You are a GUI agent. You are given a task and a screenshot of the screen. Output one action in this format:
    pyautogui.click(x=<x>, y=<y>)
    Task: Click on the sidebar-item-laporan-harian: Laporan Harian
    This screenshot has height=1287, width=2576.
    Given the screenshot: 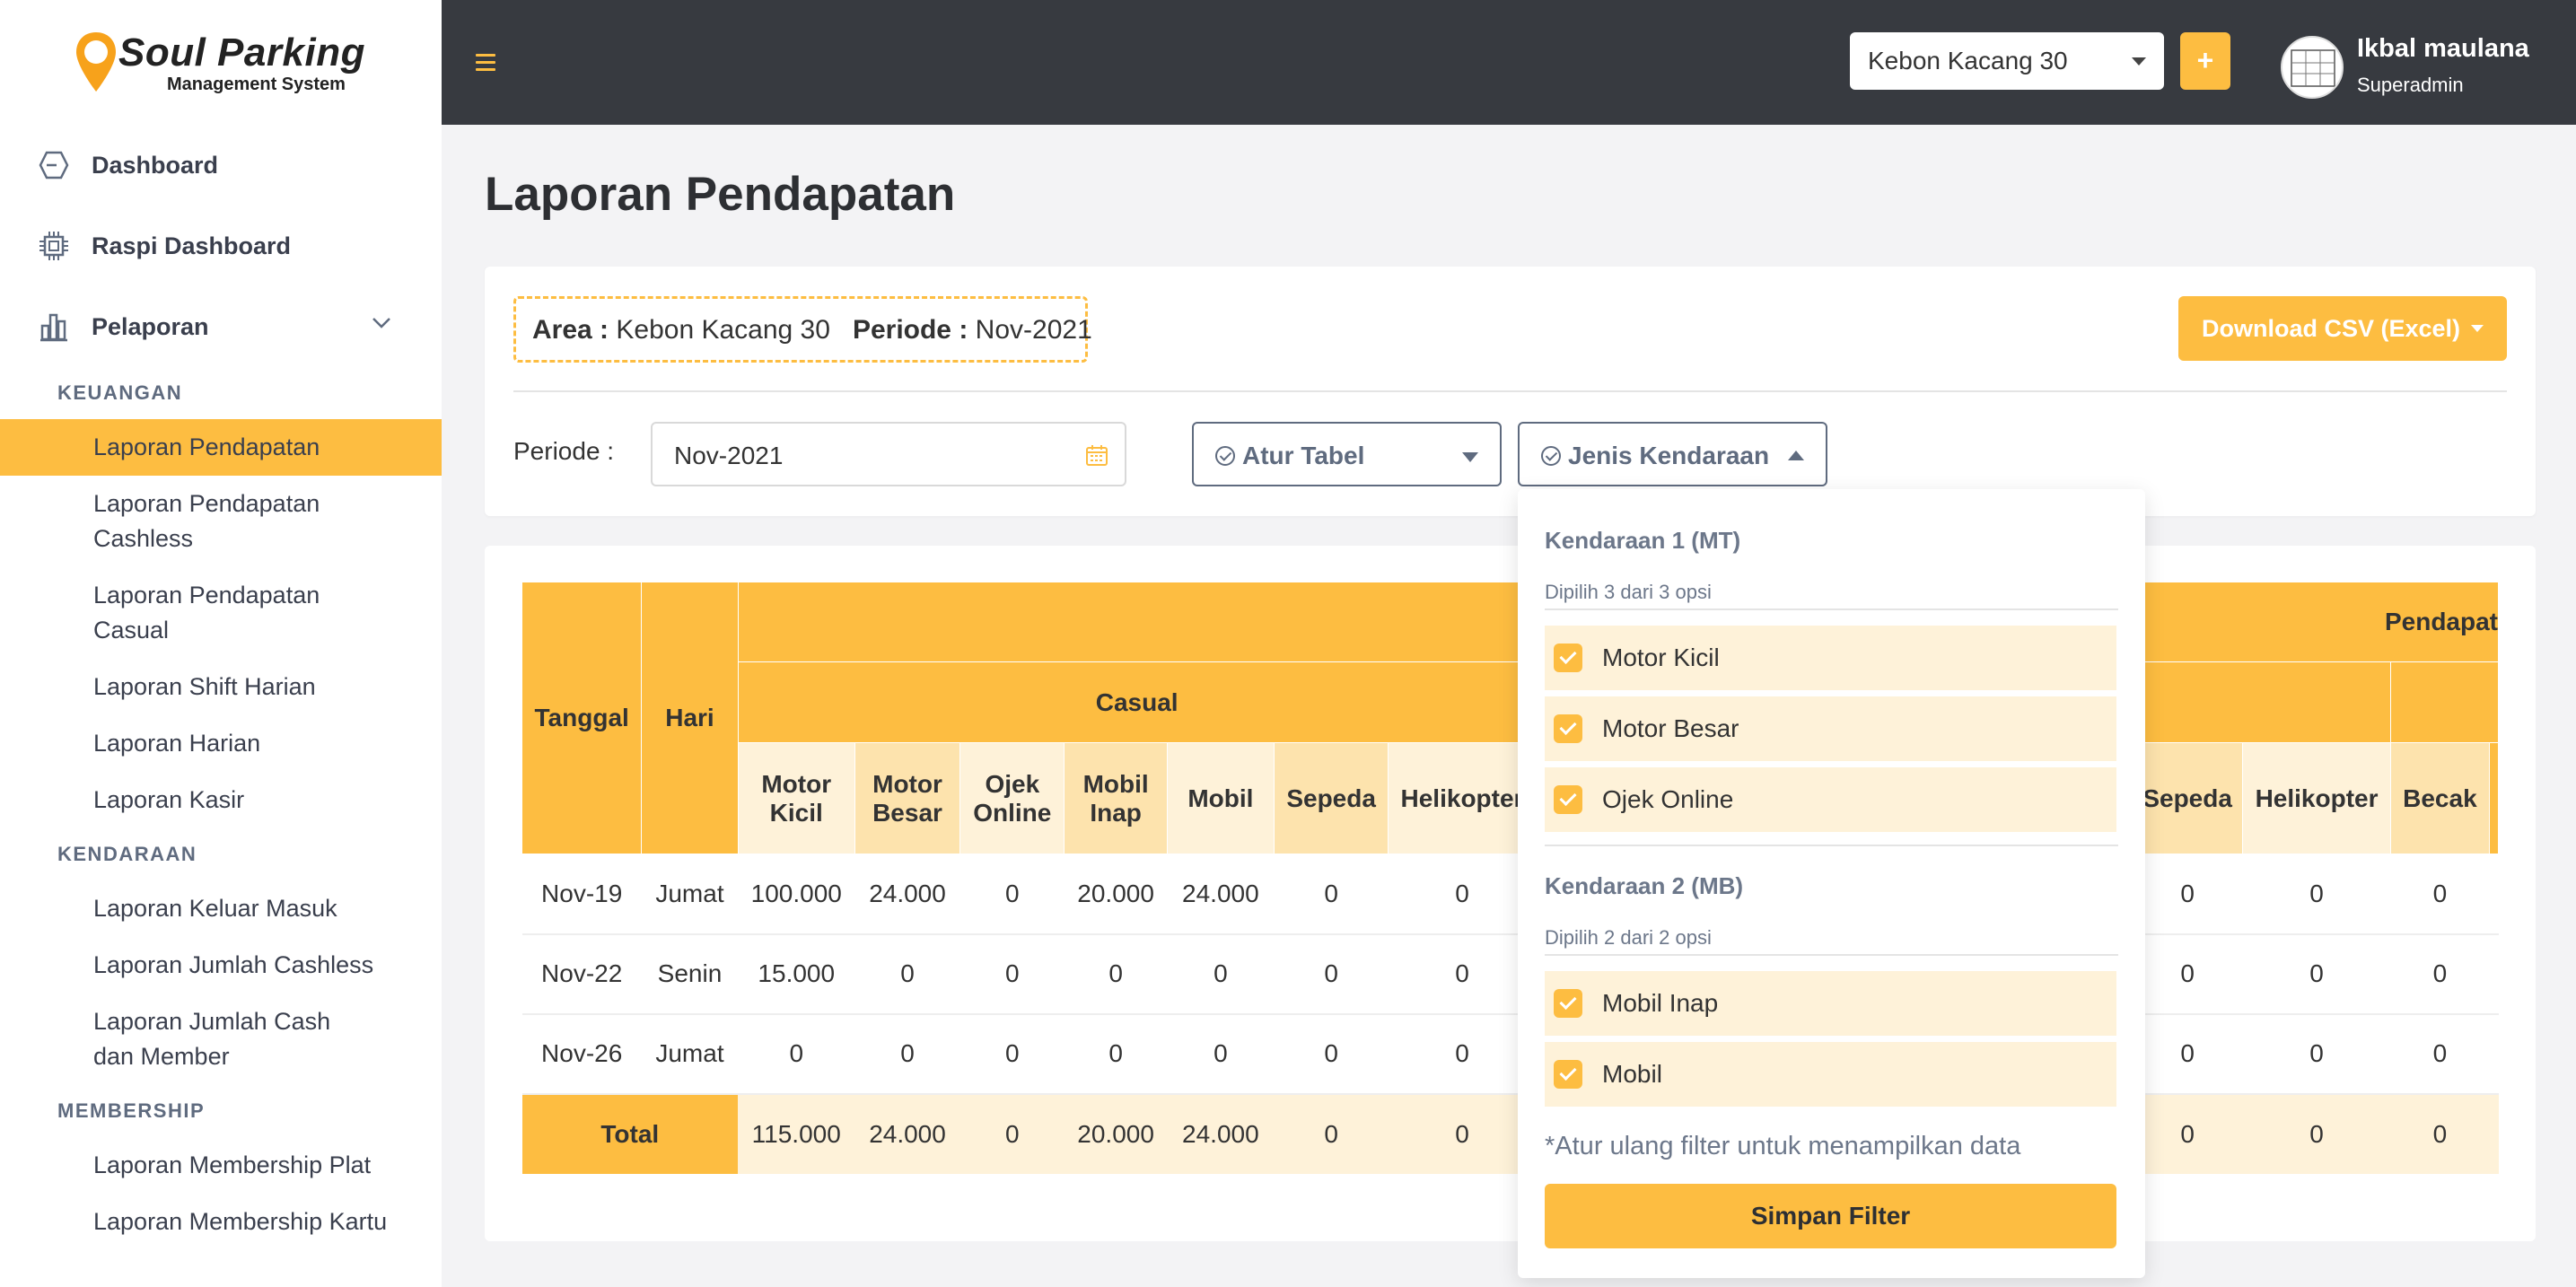 What is the action you would take?
    pyautogui.click(x=221, y=743)
    